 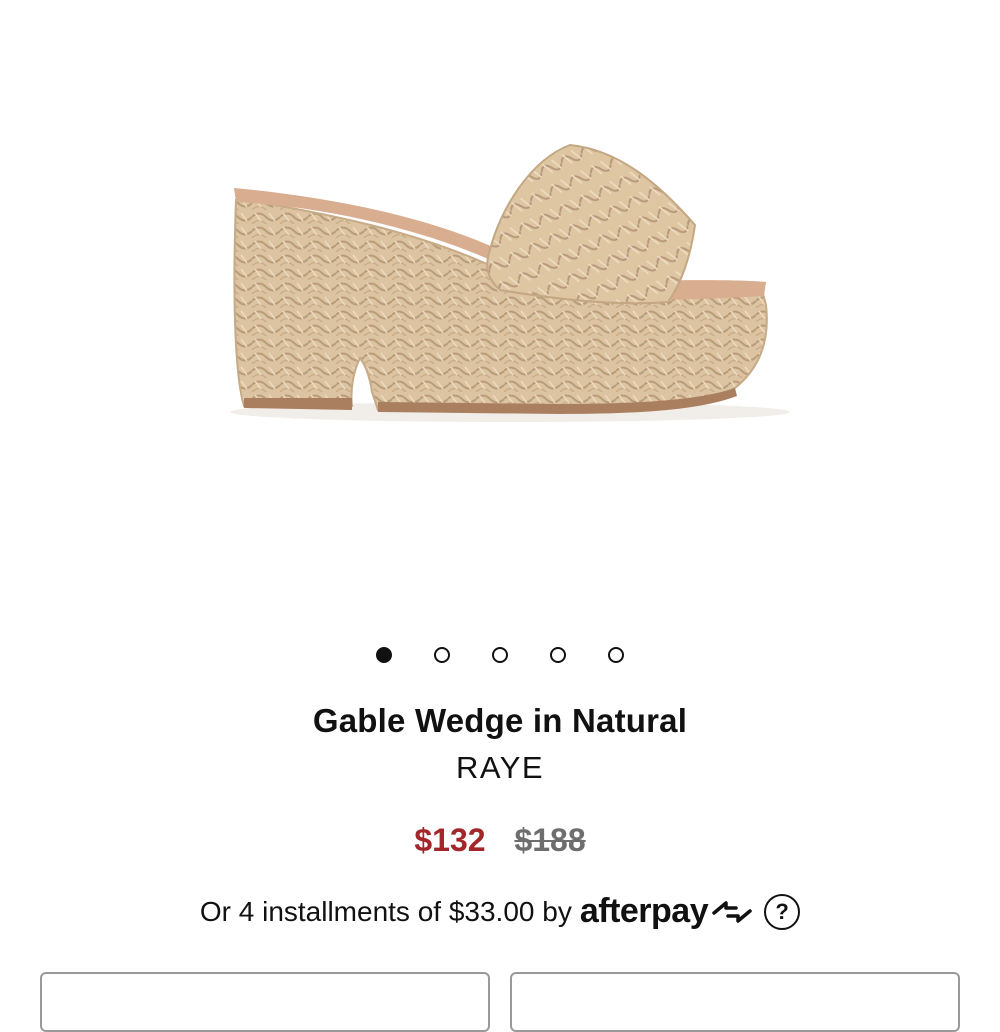 What do you see at coordinates (550, 840) in the screenshot?
I see `original-price: $188` at bounding box center [550, 840].